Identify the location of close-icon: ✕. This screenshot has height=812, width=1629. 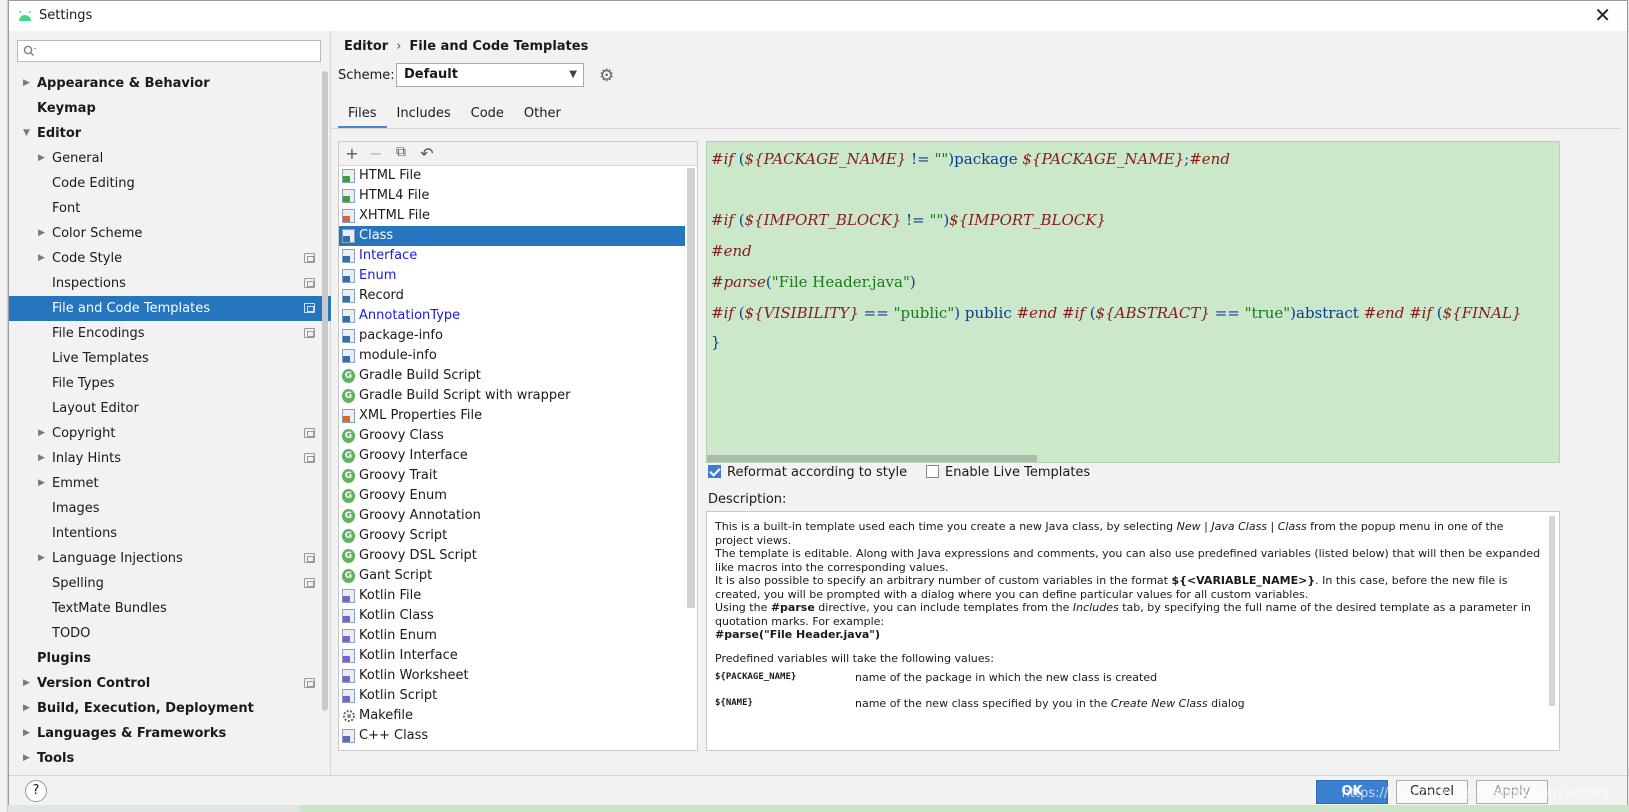
(1602, 15).